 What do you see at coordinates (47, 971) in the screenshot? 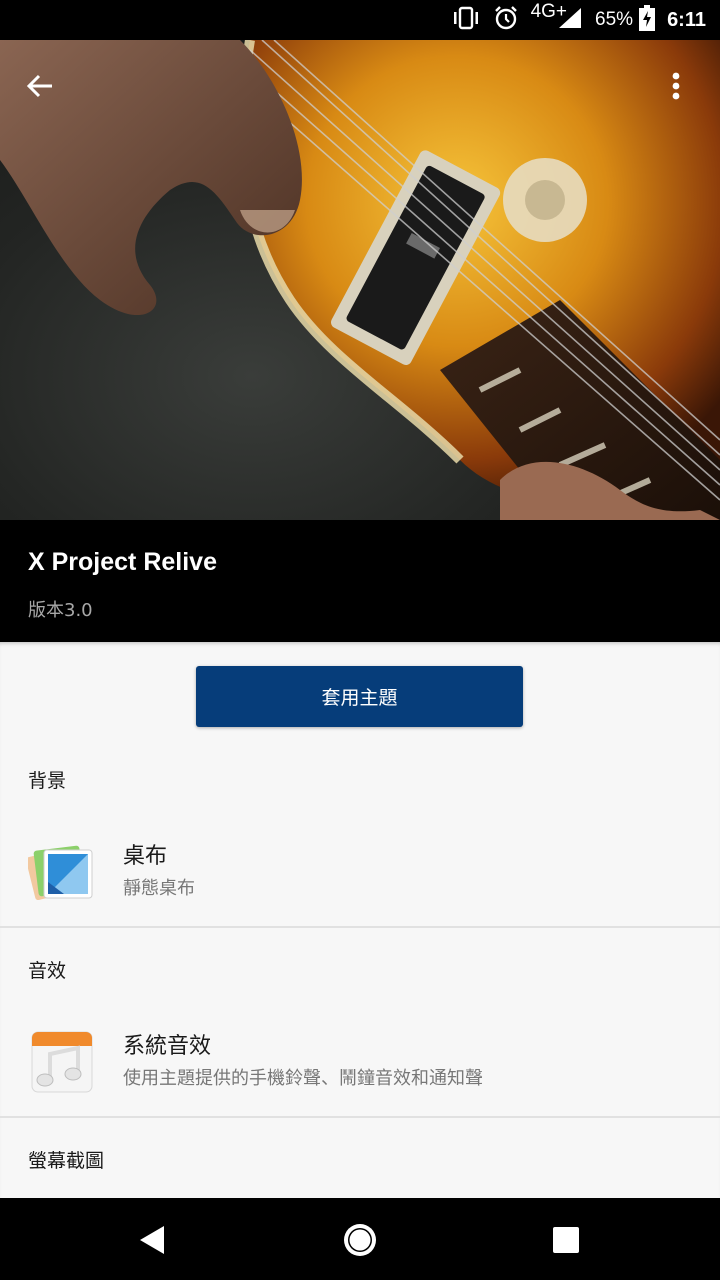
I see `section-header-sound: 音效` at bounding box center [47, 971].